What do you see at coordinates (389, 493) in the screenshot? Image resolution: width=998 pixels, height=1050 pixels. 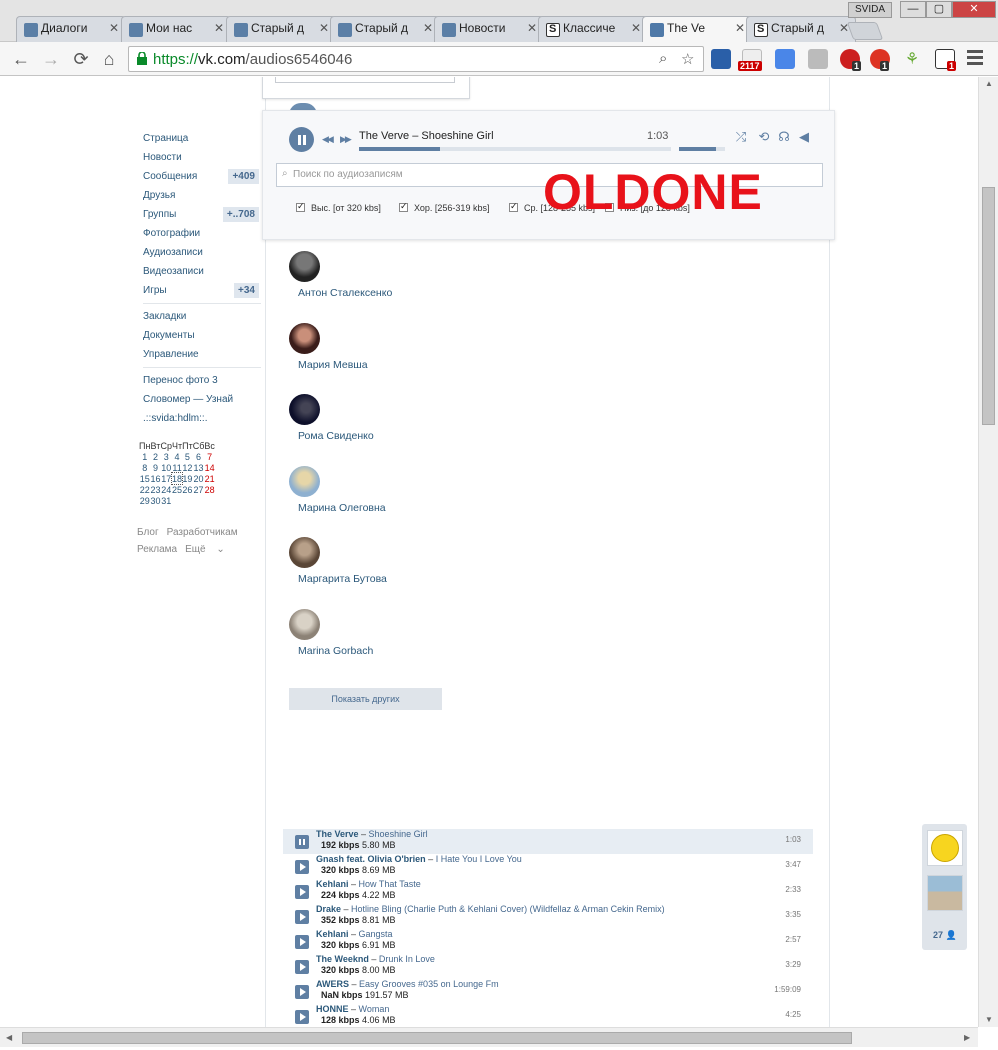 I see `friend-item: Марина Олеговна` at bounding box center [389, 493].